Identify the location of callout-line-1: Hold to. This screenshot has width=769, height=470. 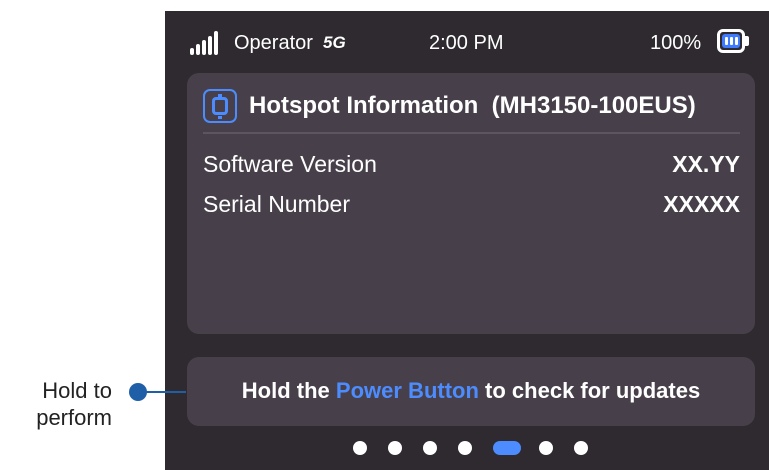
(77, 390).